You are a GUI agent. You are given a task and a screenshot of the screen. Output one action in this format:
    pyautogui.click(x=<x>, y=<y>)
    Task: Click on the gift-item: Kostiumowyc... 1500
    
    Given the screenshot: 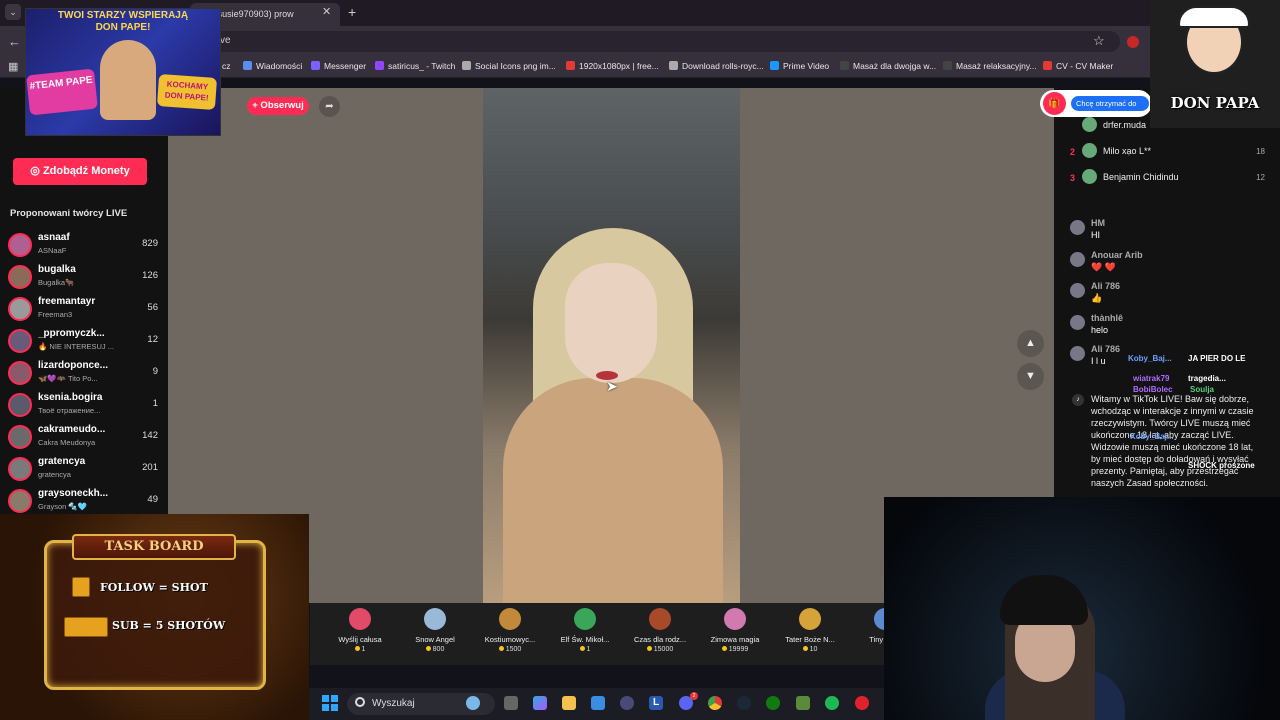 What is the action you would take?
    pyautogui.click(x=510, y=629)
    